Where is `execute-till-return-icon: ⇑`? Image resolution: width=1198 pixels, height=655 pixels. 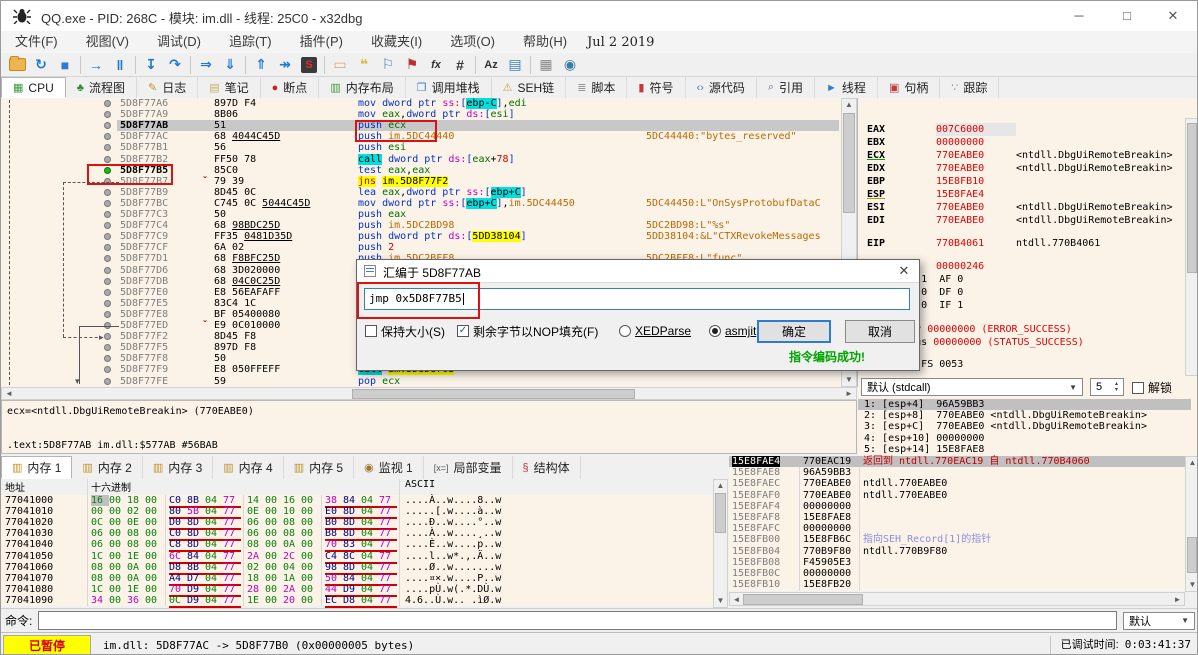 execute-till-return-icon: ⇑ is located at coordinates (261, 65).